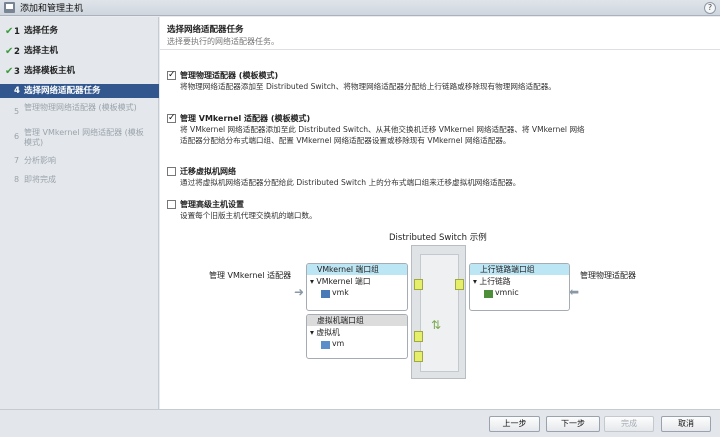  I want to click on cancel-button: 取消, so click(686, 424).